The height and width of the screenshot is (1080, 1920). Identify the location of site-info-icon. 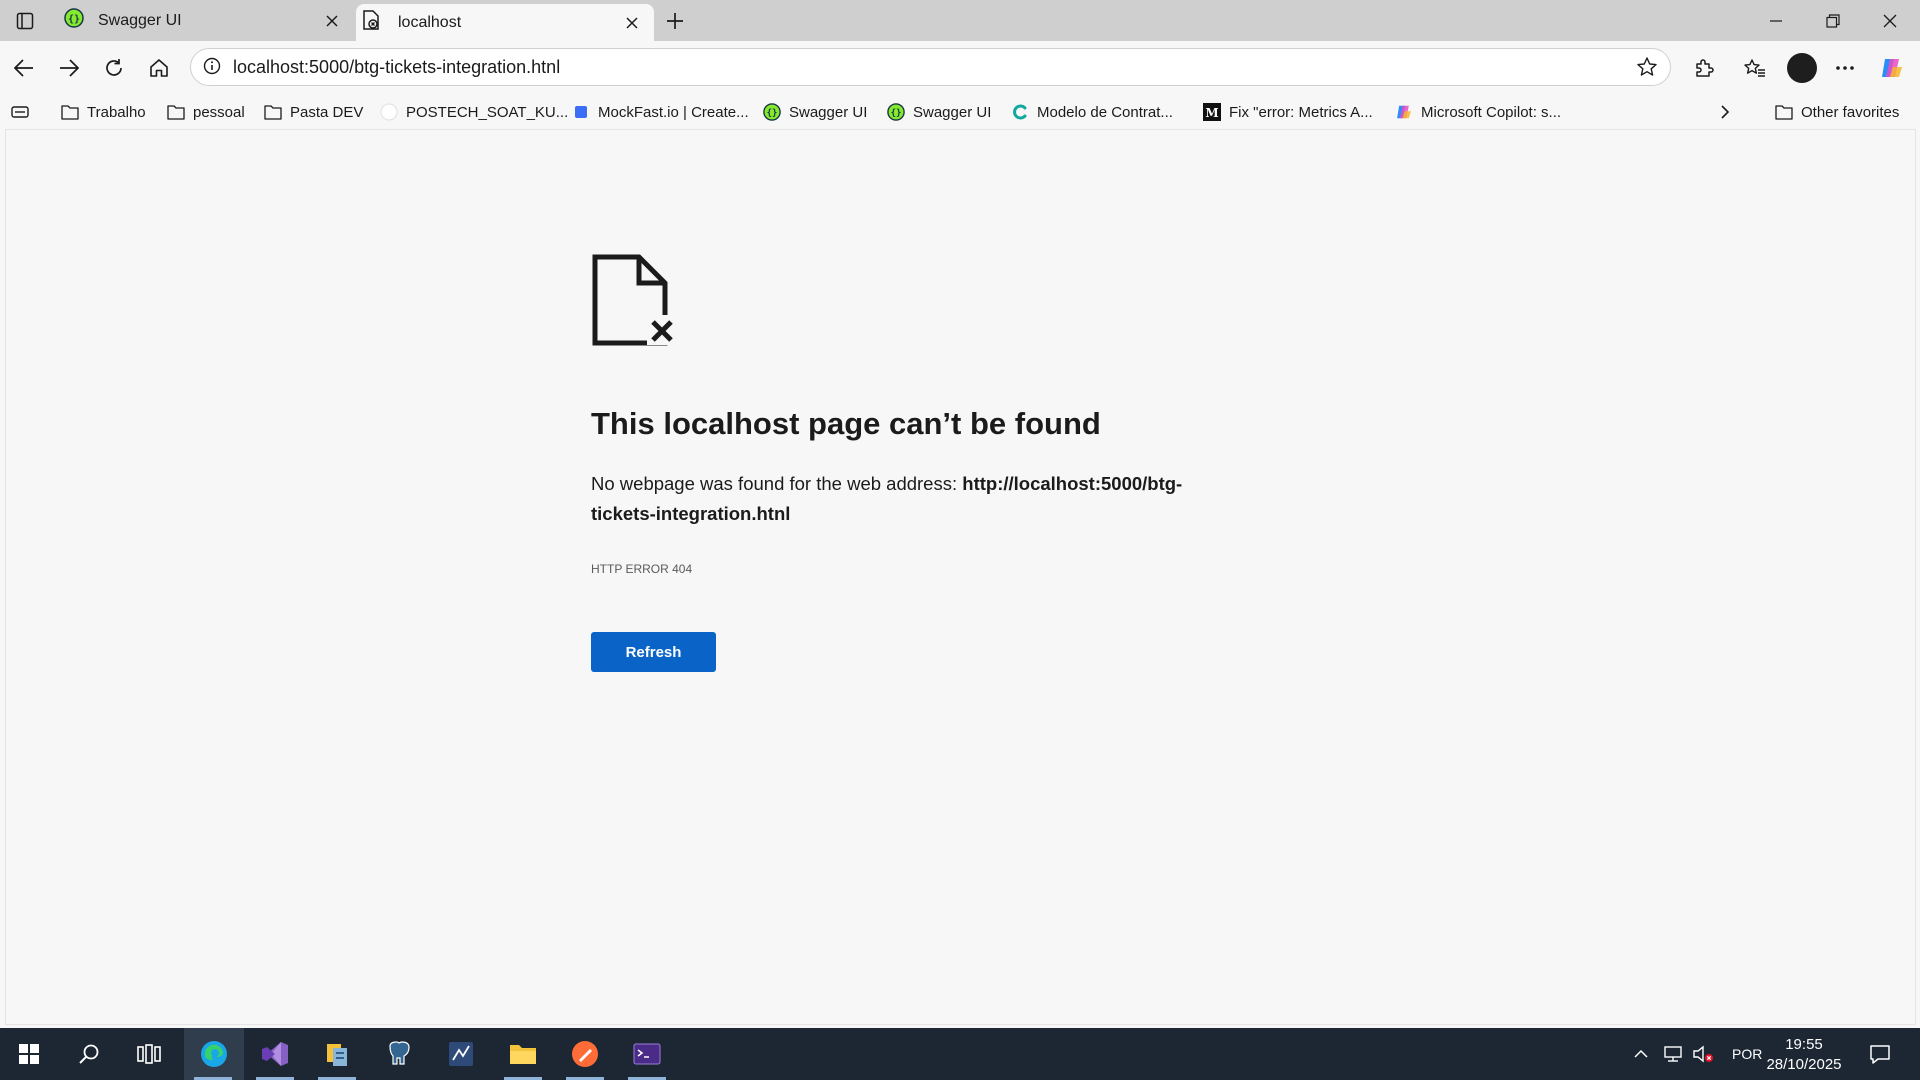
(212, 68).